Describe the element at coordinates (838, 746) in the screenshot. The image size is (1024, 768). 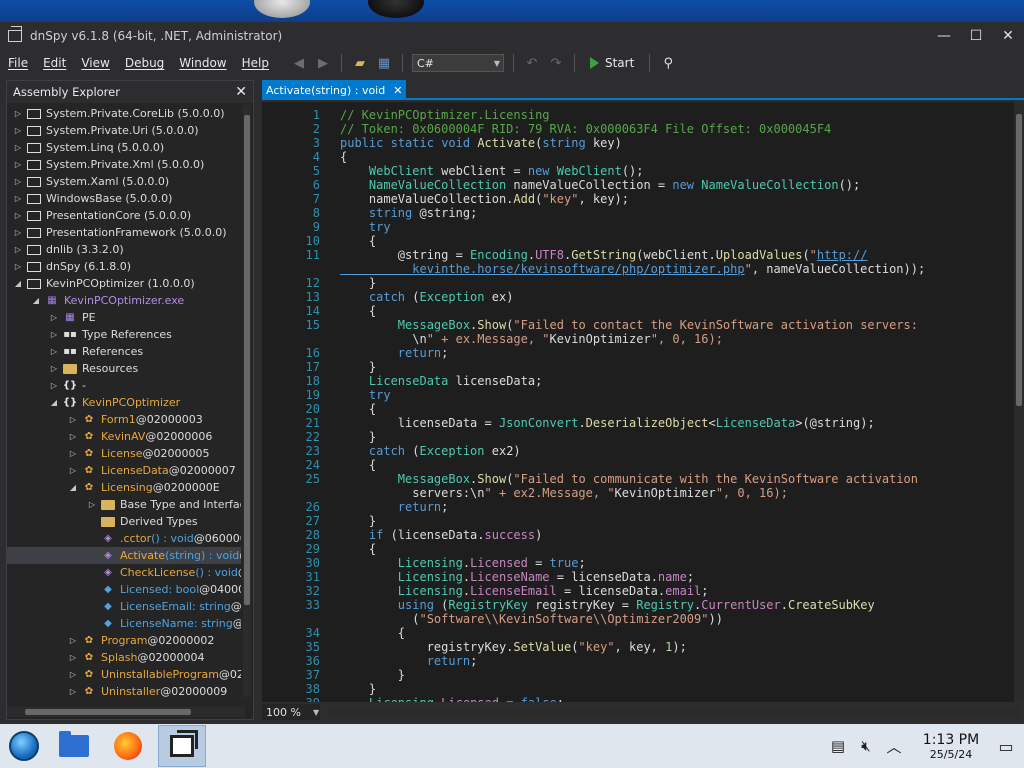
I see `action-center-icon: ▤` at that location.